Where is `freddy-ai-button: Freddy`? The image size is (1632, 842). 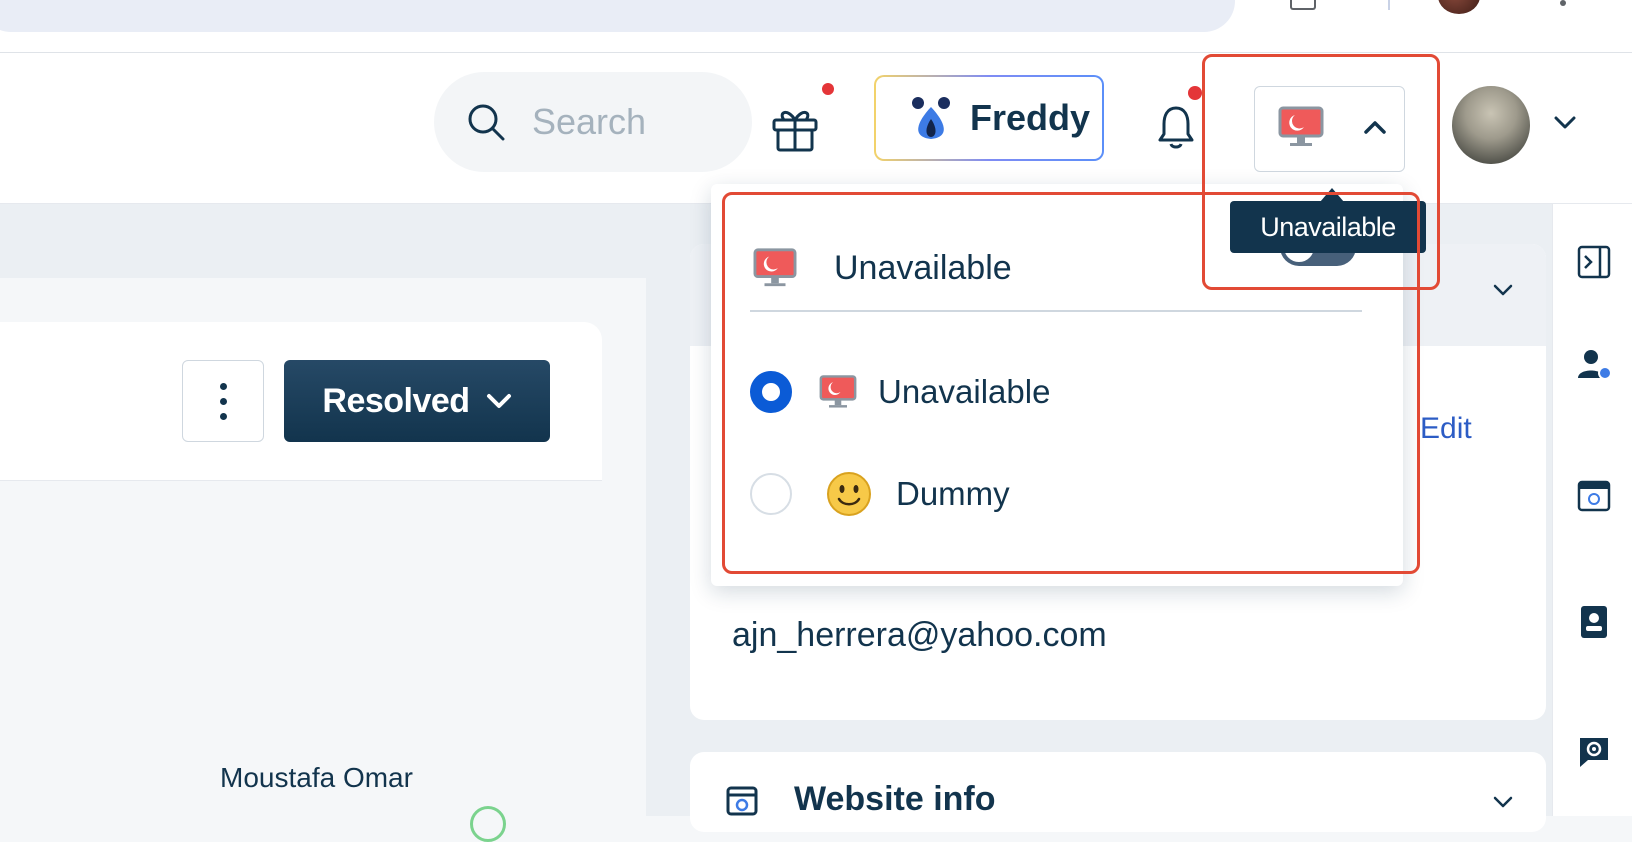 freddy-ai-button: Freddy is located at coordinates (989, 118).